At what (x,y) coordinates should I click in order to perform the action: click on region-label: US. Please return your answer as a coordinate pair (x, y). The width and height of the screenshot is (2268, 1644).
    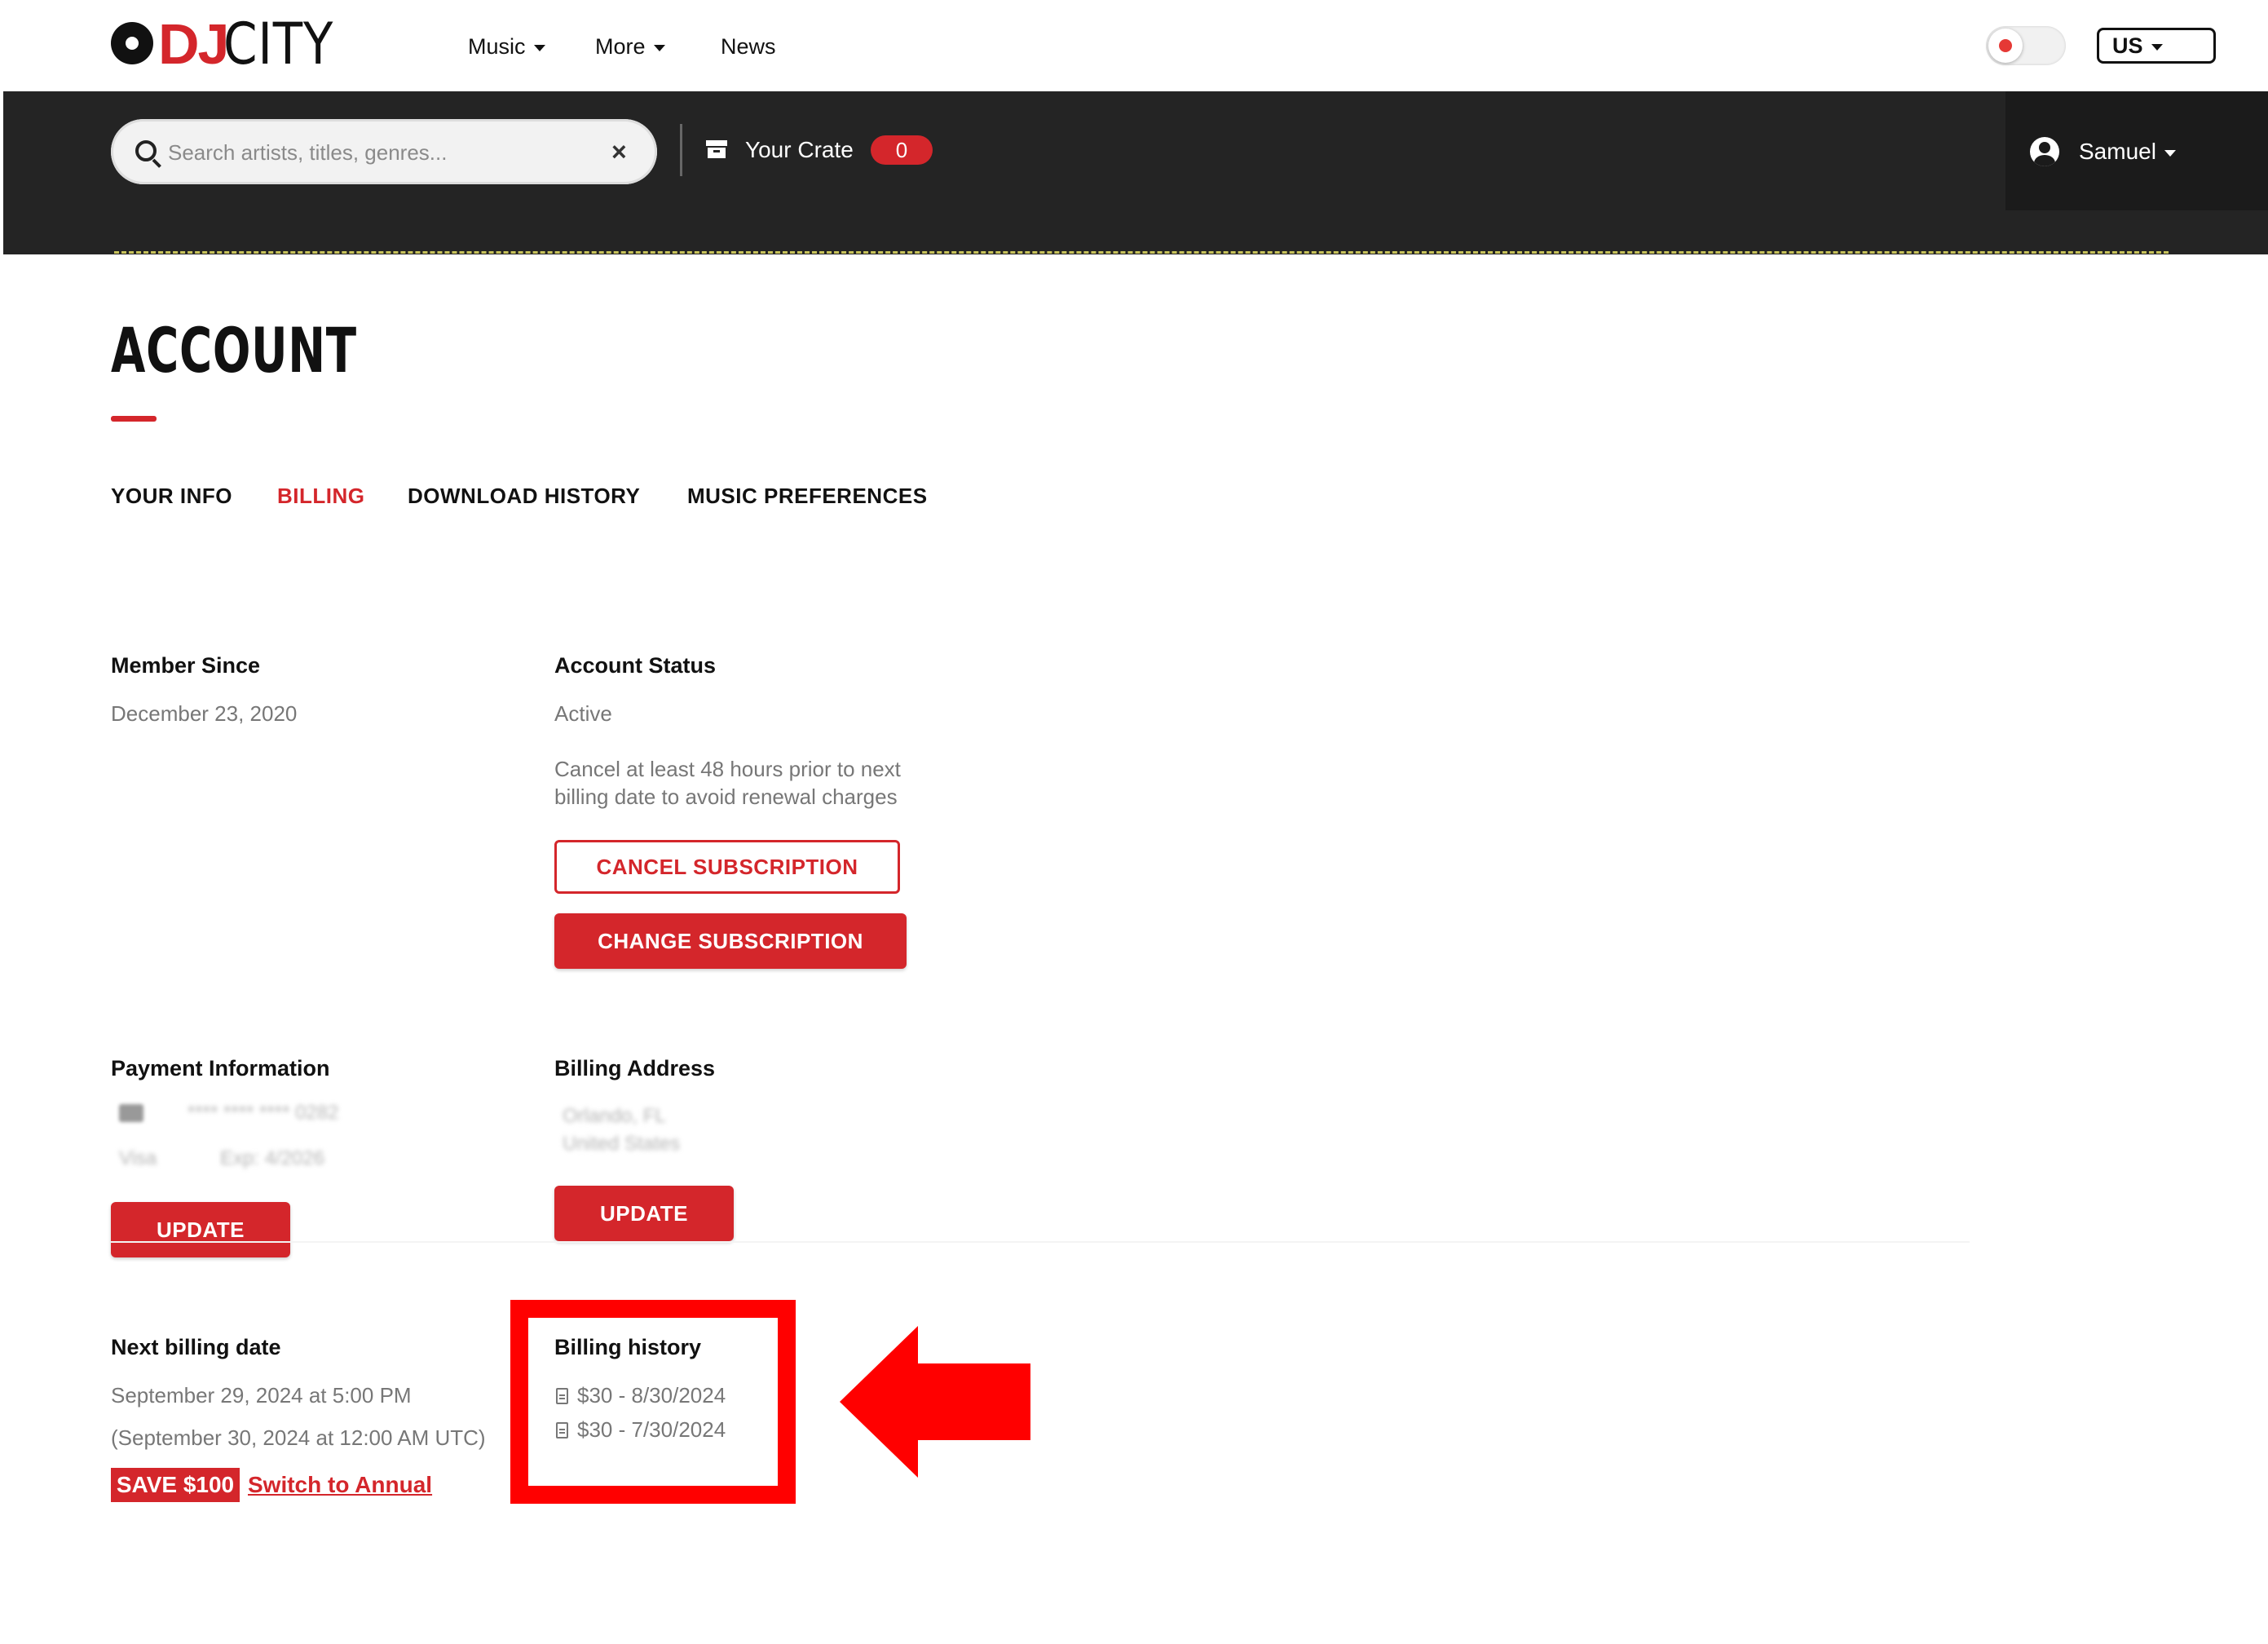
    Looking at the image, I should click on (2127, 46).